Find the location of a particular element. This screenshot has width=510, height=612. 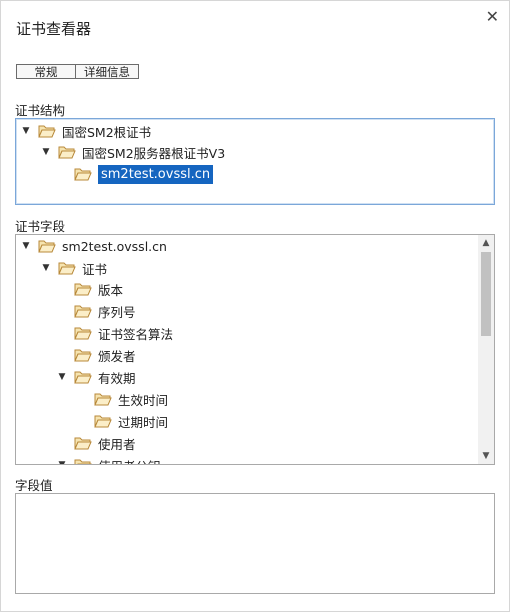

tree-node-label: 使用者公钥 is located at coordinates (129, 460).